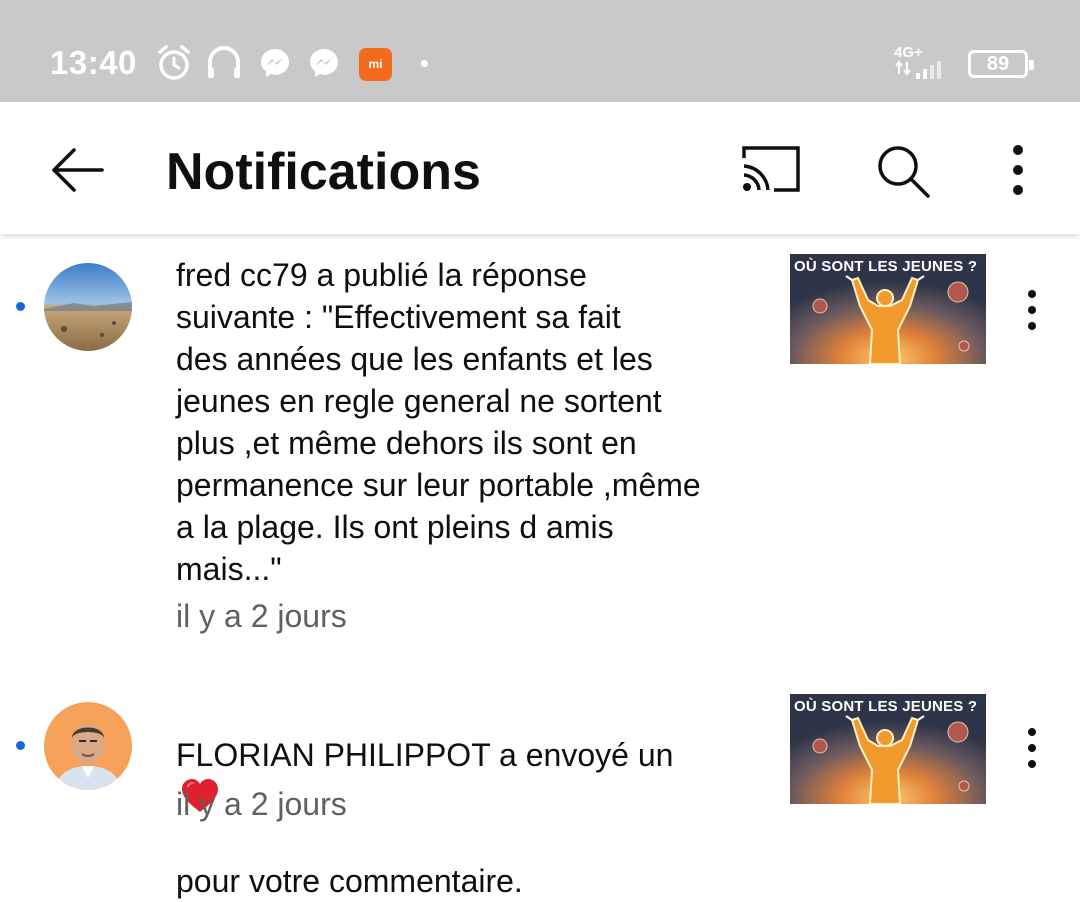  I want to click on alarm-icon, so click(174, 62).